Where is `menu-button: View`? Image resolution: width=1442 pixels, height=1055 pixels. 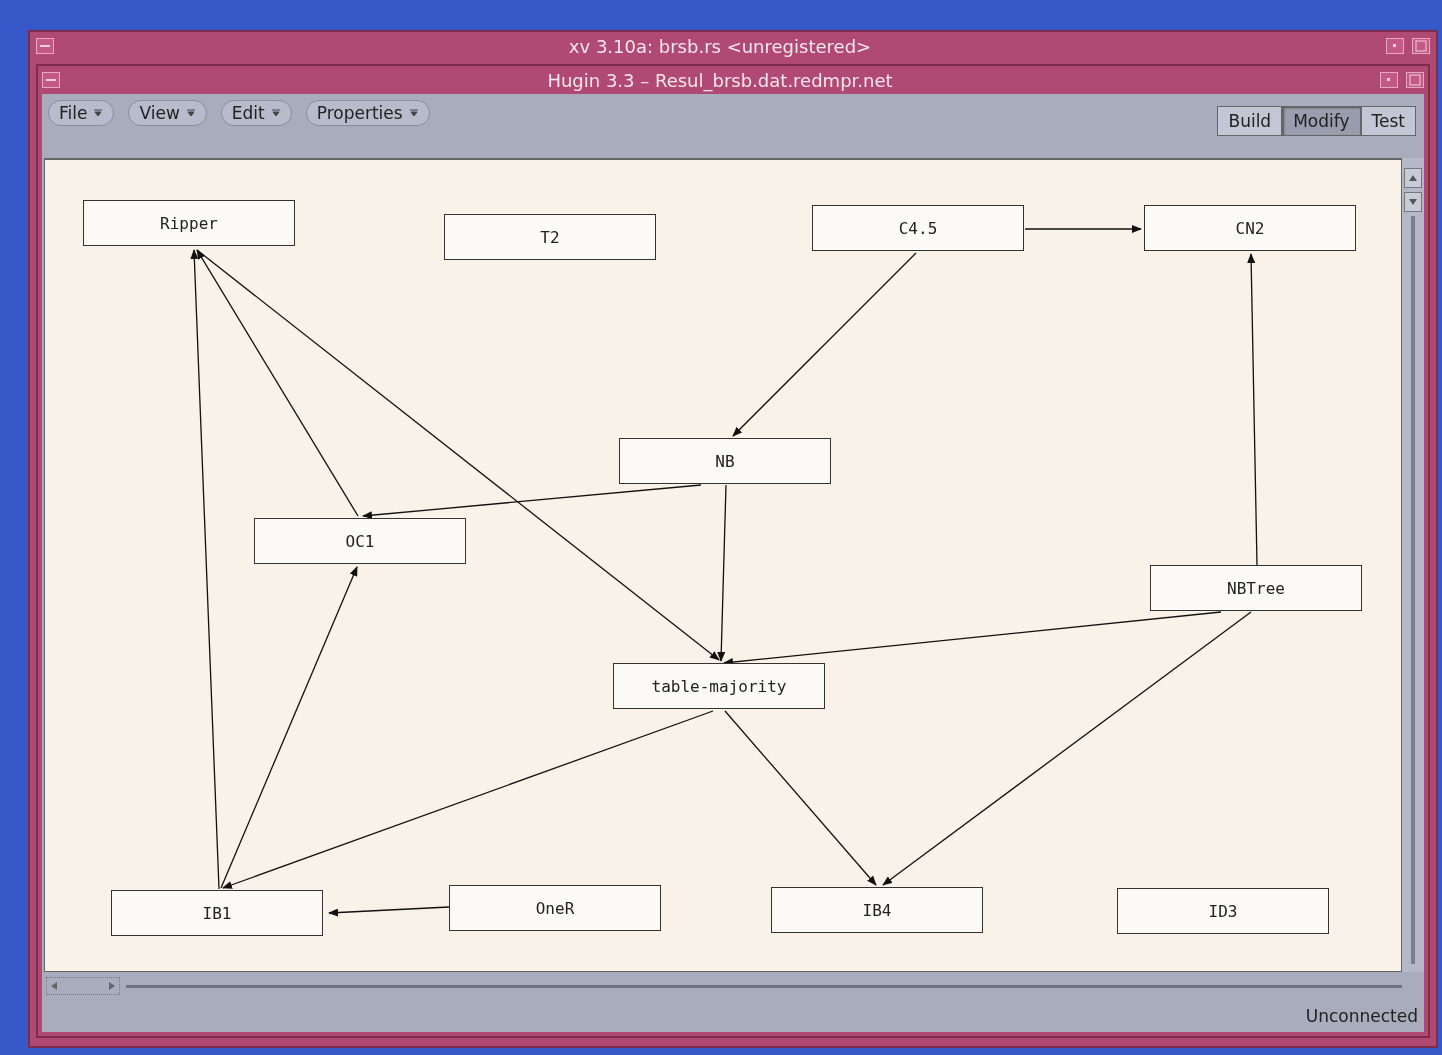 menu-button: View is located at coordinates (167, 113).